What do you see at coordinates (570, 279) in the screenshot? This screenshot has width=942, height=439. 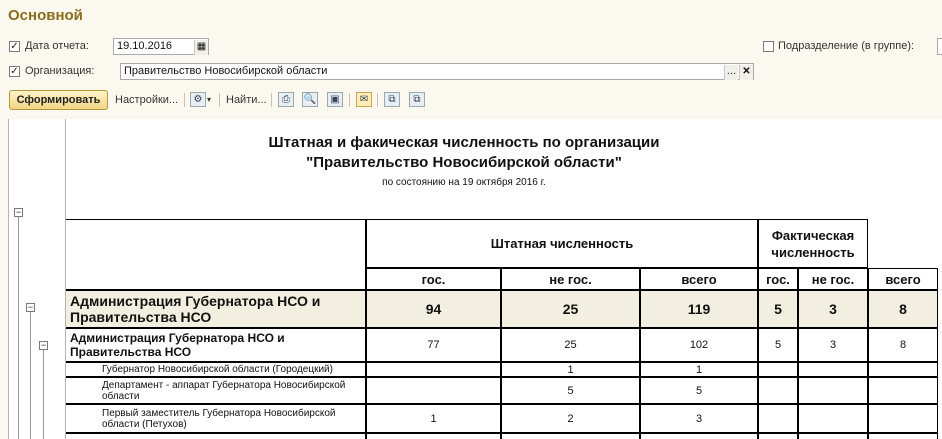 I see `header-staff-ne-gos: не гос.` at bounding box center [570, 279].